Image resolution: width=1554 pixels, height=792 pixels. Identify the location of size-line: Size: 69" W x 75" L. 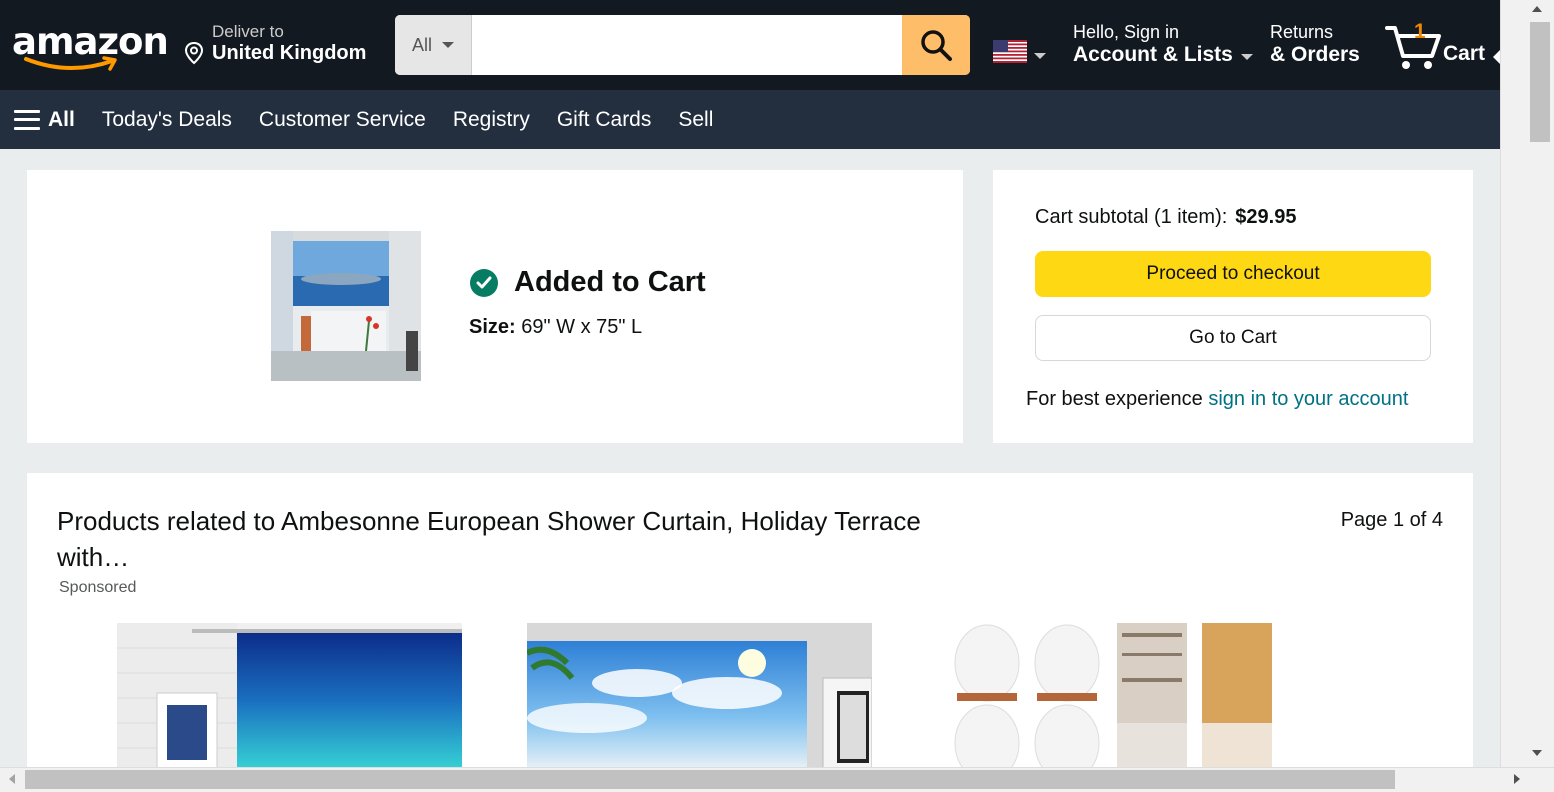
(555, 327).